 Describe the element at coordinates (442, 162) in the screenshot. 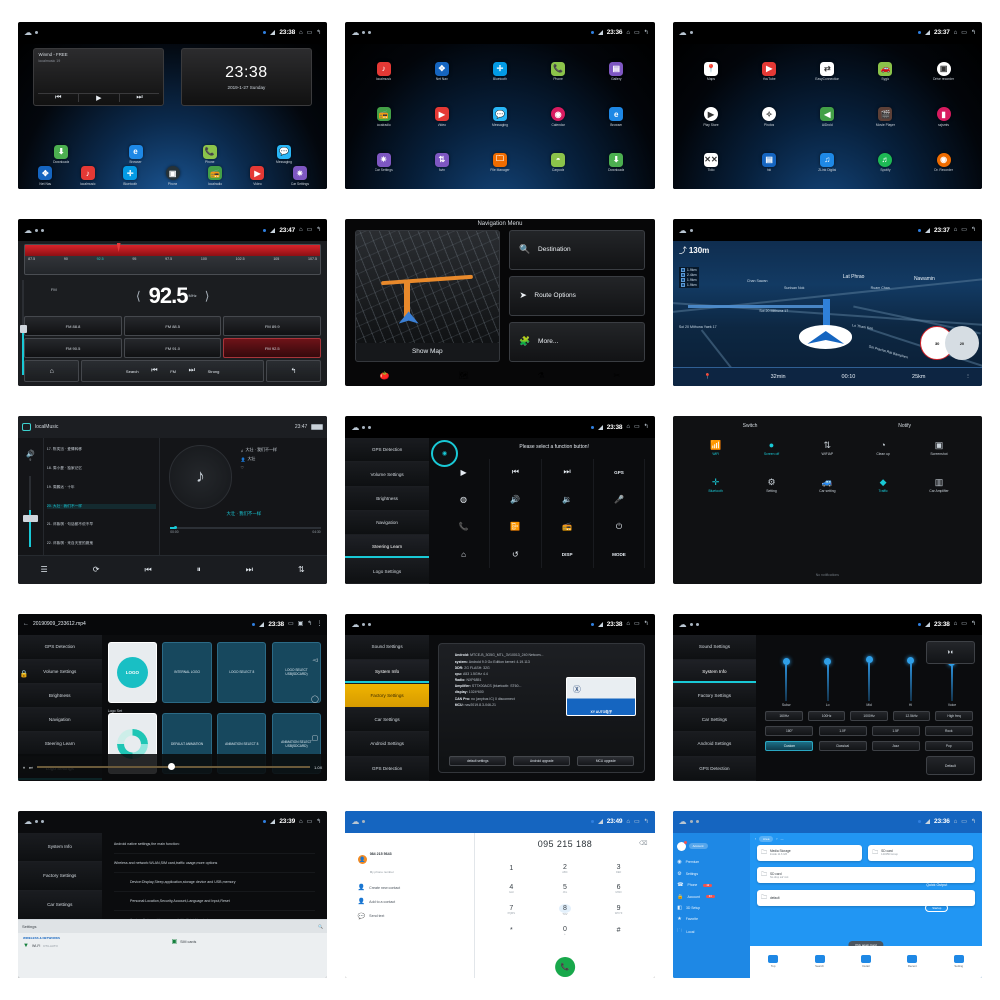

I see `app-avin: ⇅ Avin` at that location.